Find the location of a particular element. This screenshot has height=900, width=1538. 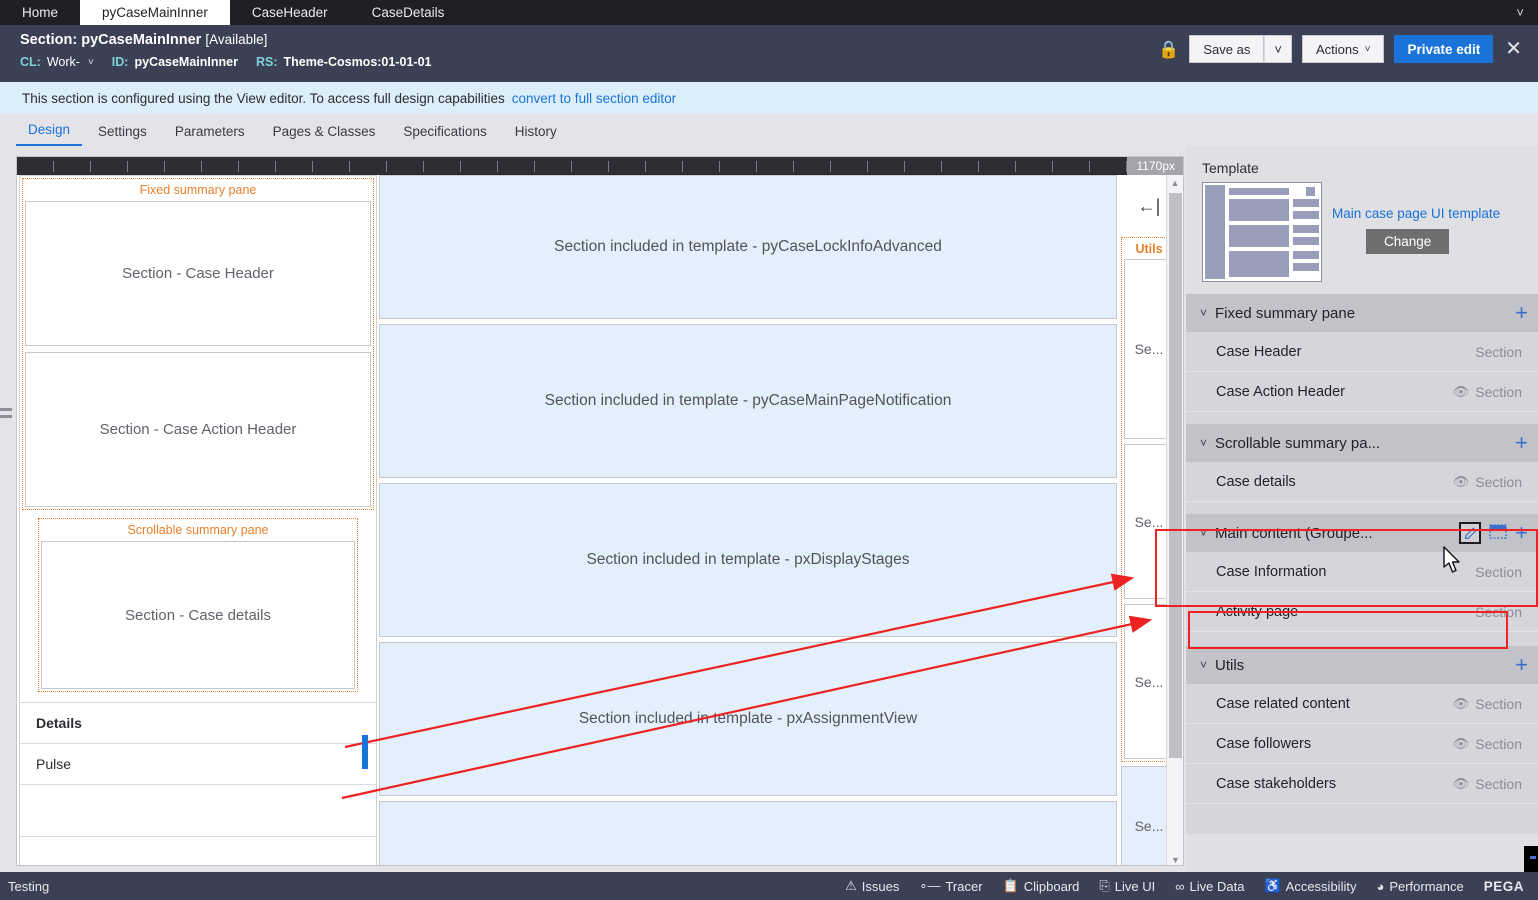

group-header-scrollable-summary-pane: ˅ Scrollable summary pa... + is located at coordinates (1362, 443).